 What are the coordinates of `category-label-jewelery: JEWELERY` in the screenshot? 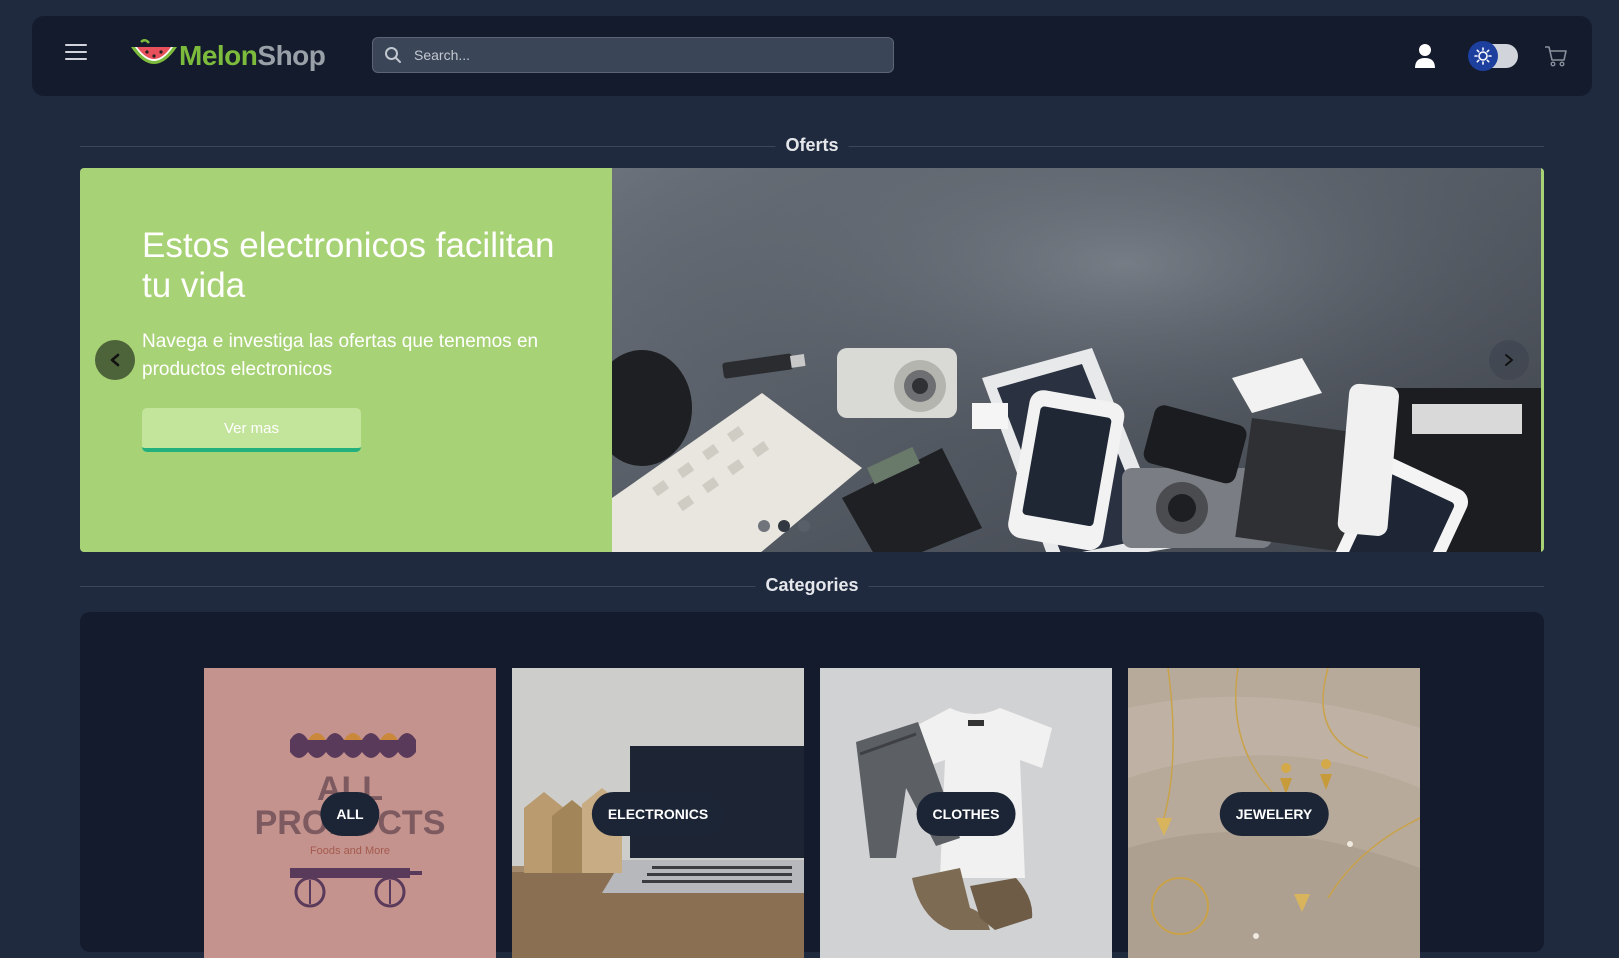 It's located at (1274, 814).